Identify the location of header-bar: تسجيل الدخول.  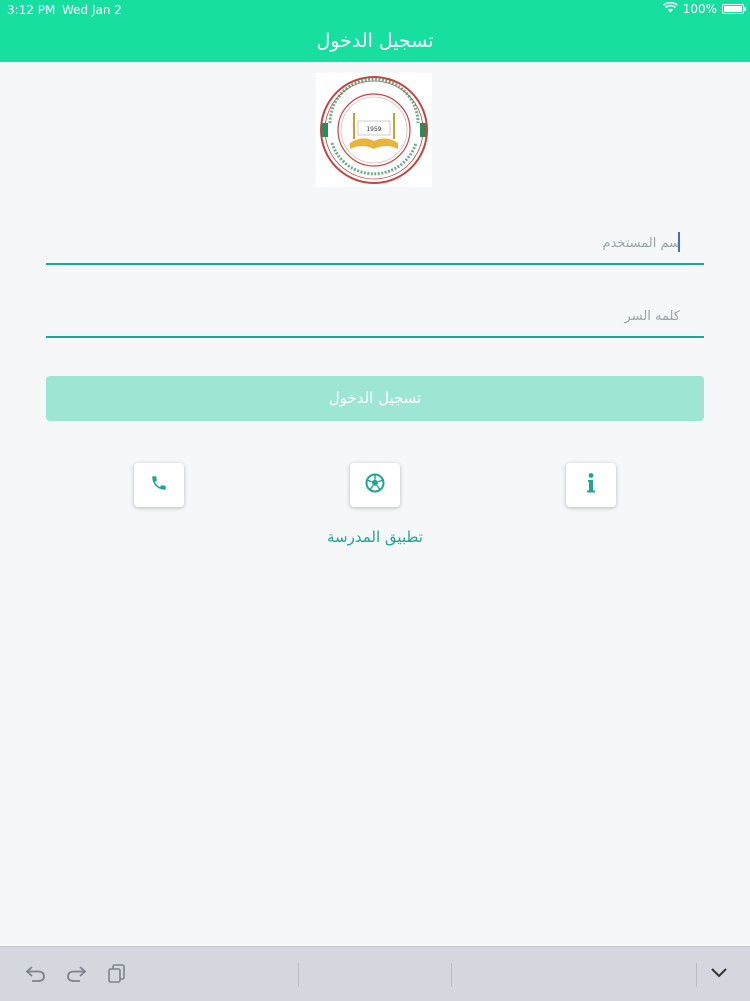
(375, 41).